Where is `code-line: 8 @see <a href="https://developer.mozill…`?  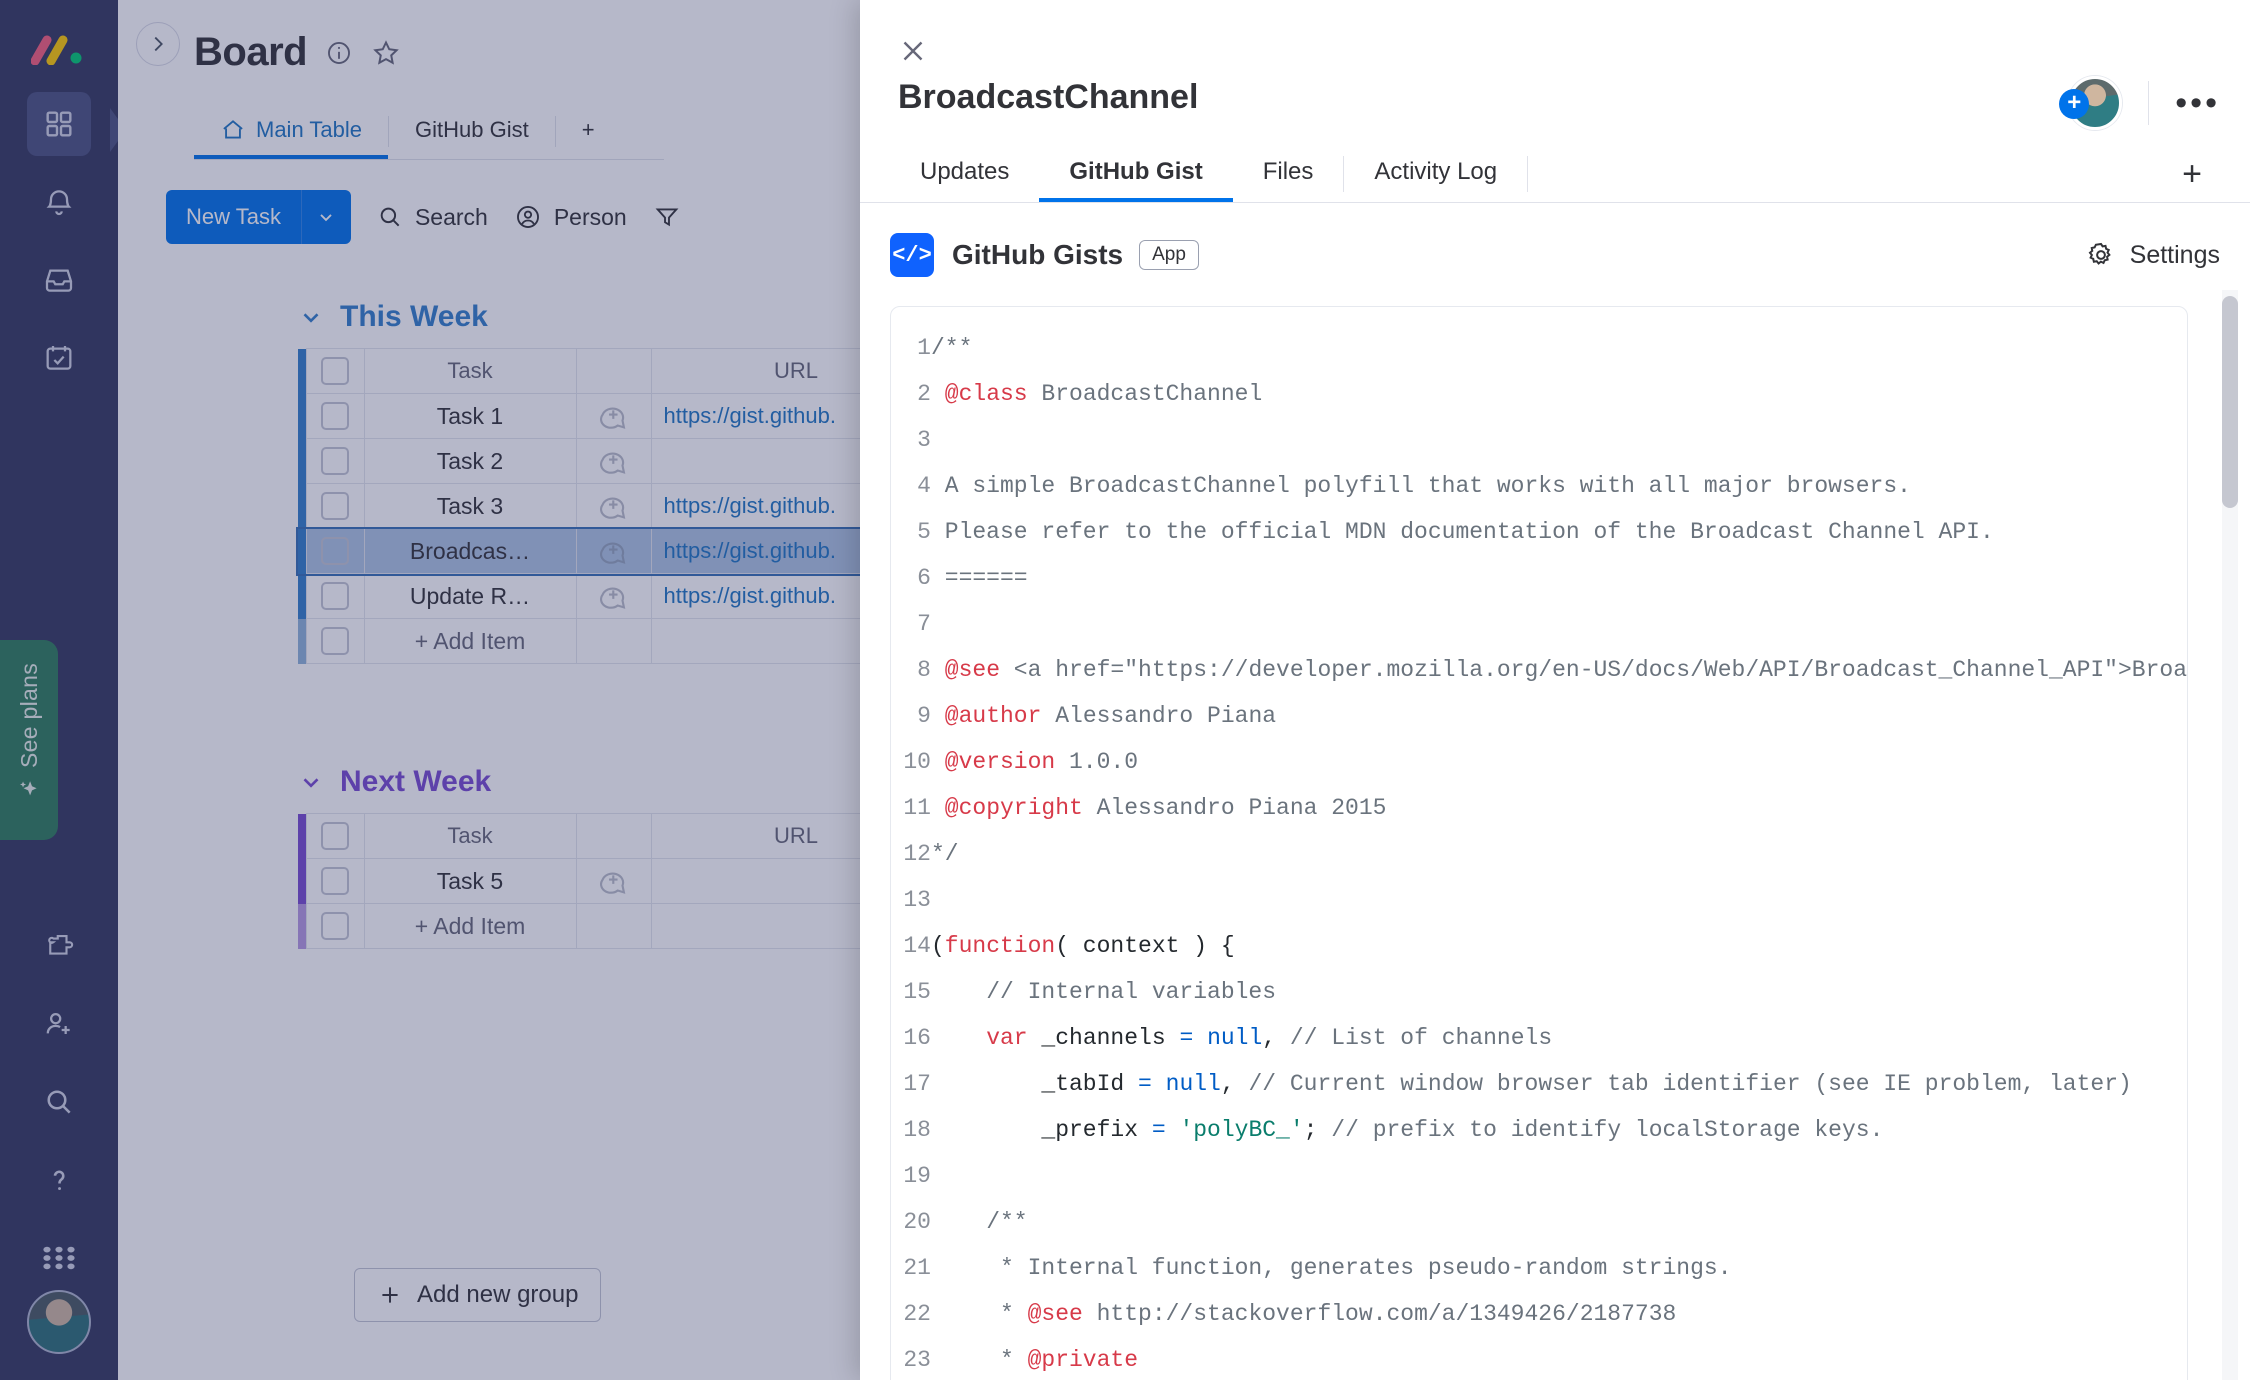 code-line: 8 @see <a href="https://developer.mozill… is located at coordinates (1539, 670).